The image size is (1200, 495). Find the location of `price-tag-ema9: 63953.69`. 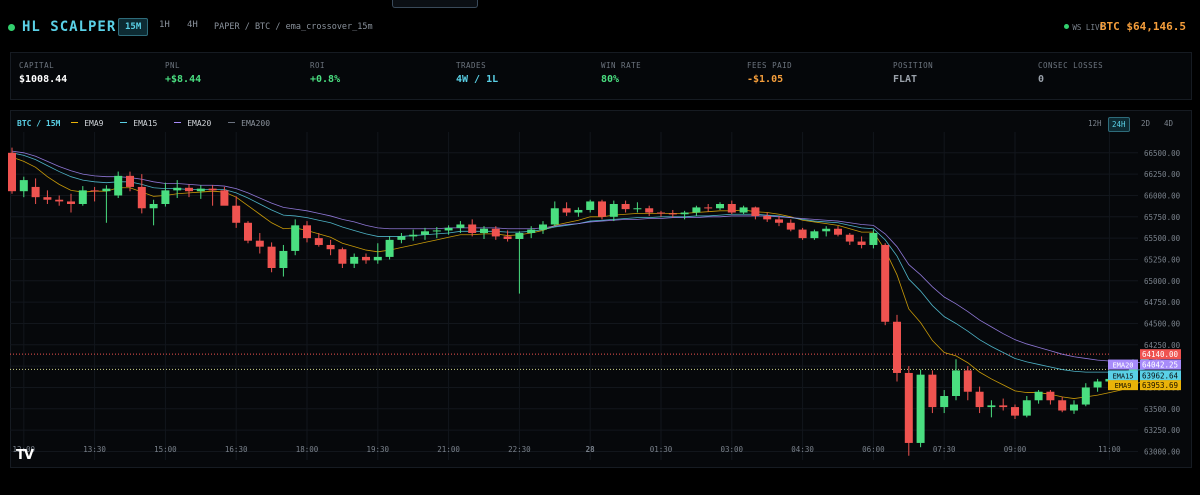

price-tag-ema9: 63953.69 is located at coordinates (1160, 385).